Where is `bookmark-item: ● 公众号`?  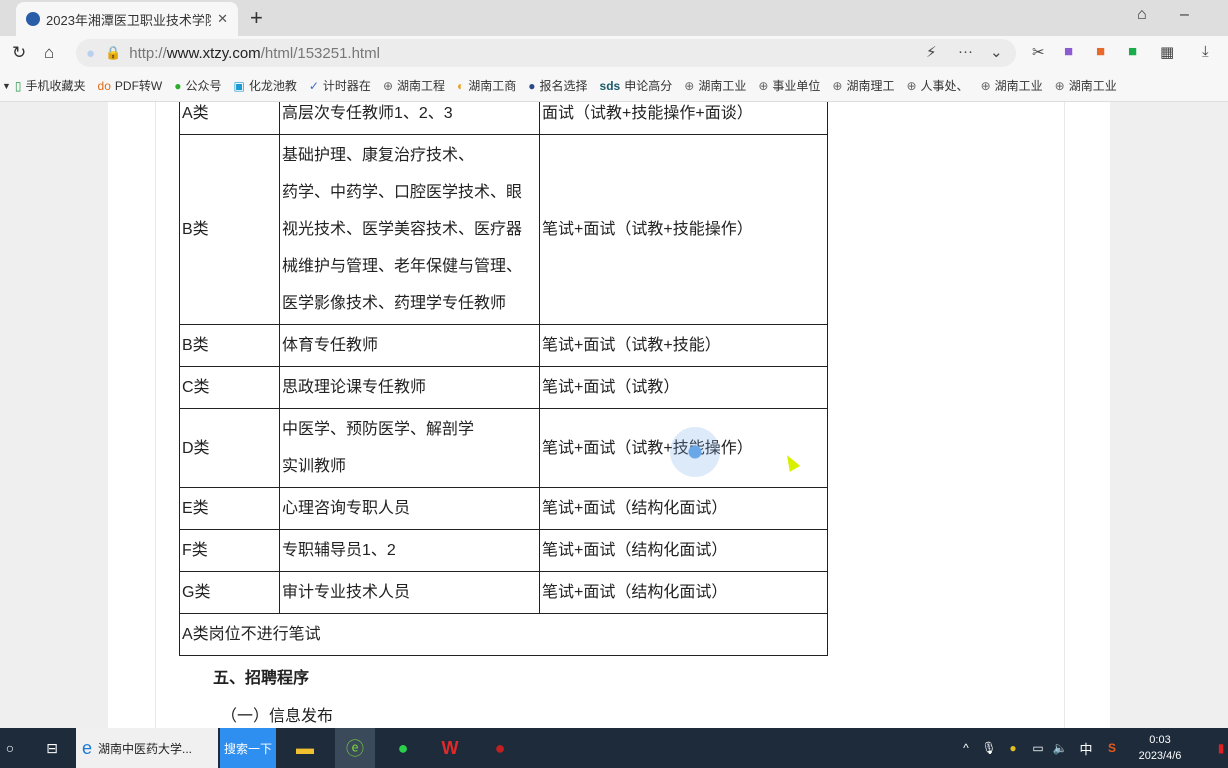 bookmark-item: ● 公众号 is located at coordinates (197, 85).